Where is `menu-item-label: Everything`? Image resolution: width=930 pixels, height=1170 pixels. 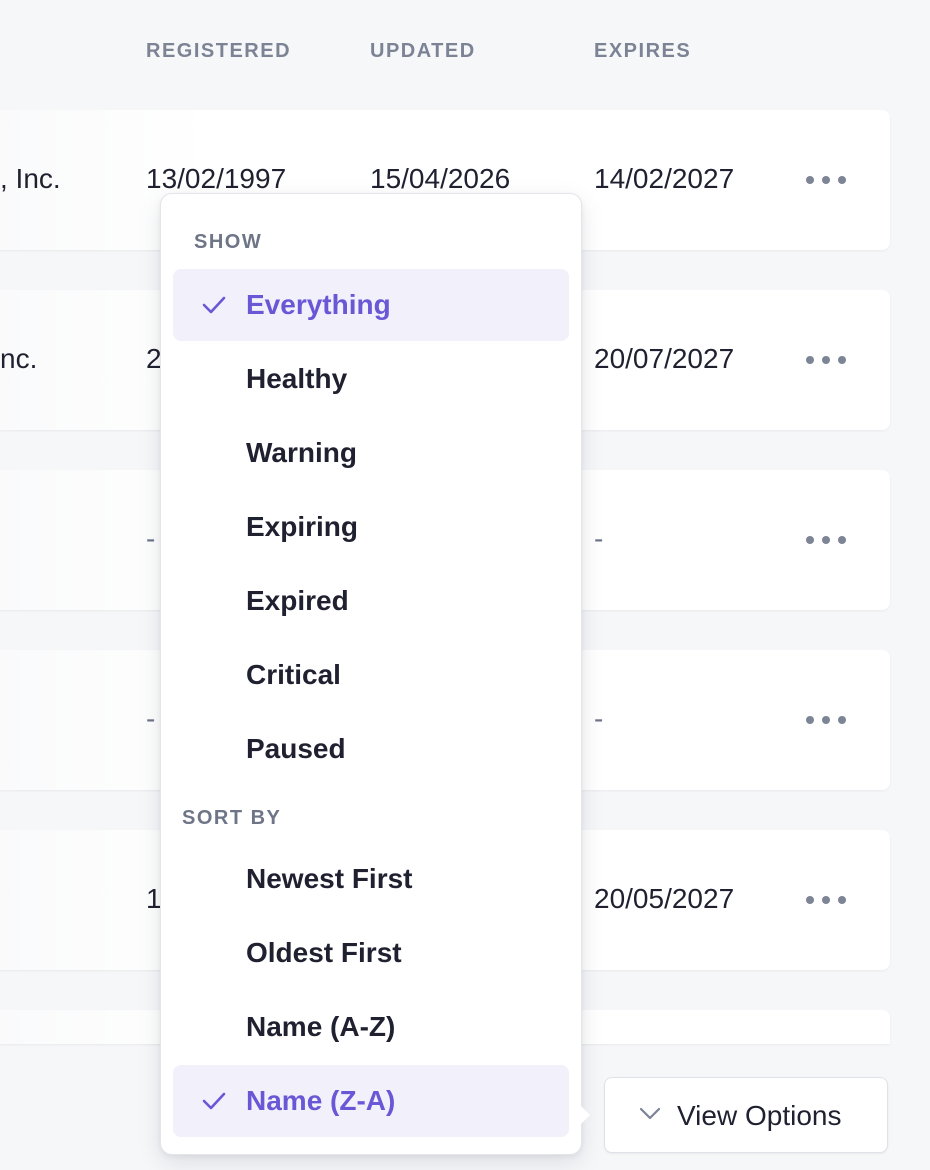
menu-item-label: Everything is located at coordinates (318, 304).